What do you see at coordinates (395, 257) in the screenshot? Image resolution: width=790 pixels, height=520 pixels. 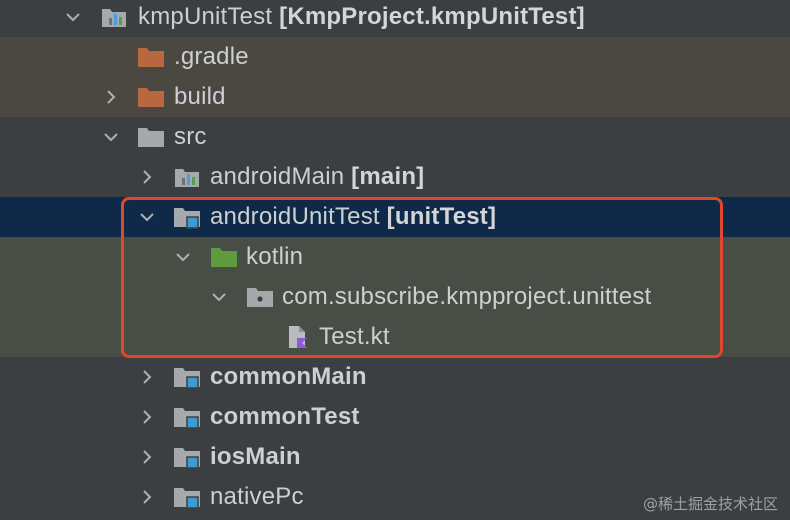 I see `tree-row-kotlin: kotlin` at bounding box center [395, 257].